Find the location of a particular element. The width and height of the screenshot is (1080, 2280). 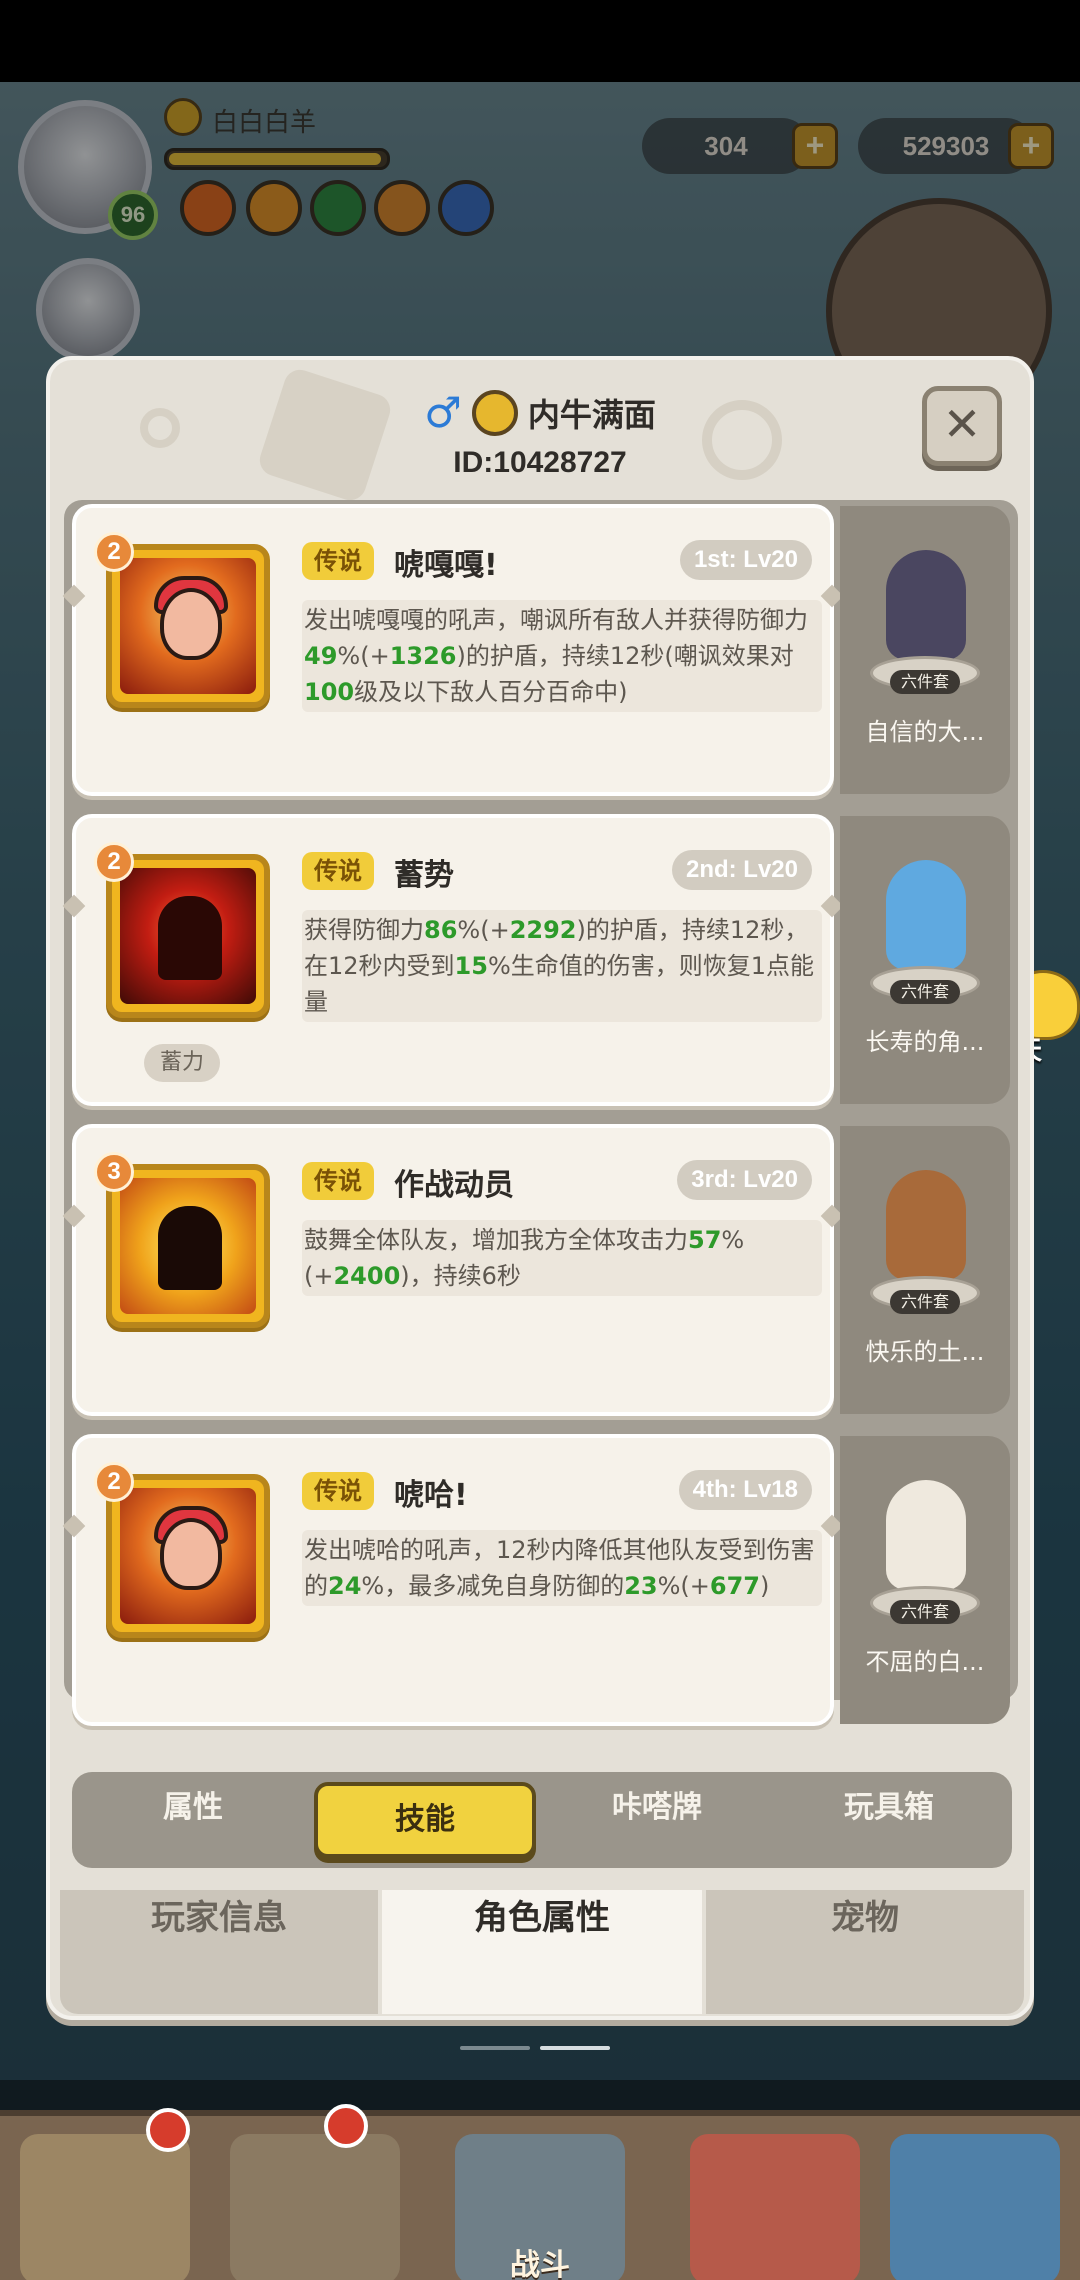

nav-hero-2-button is located at coordinates (315, 2207).